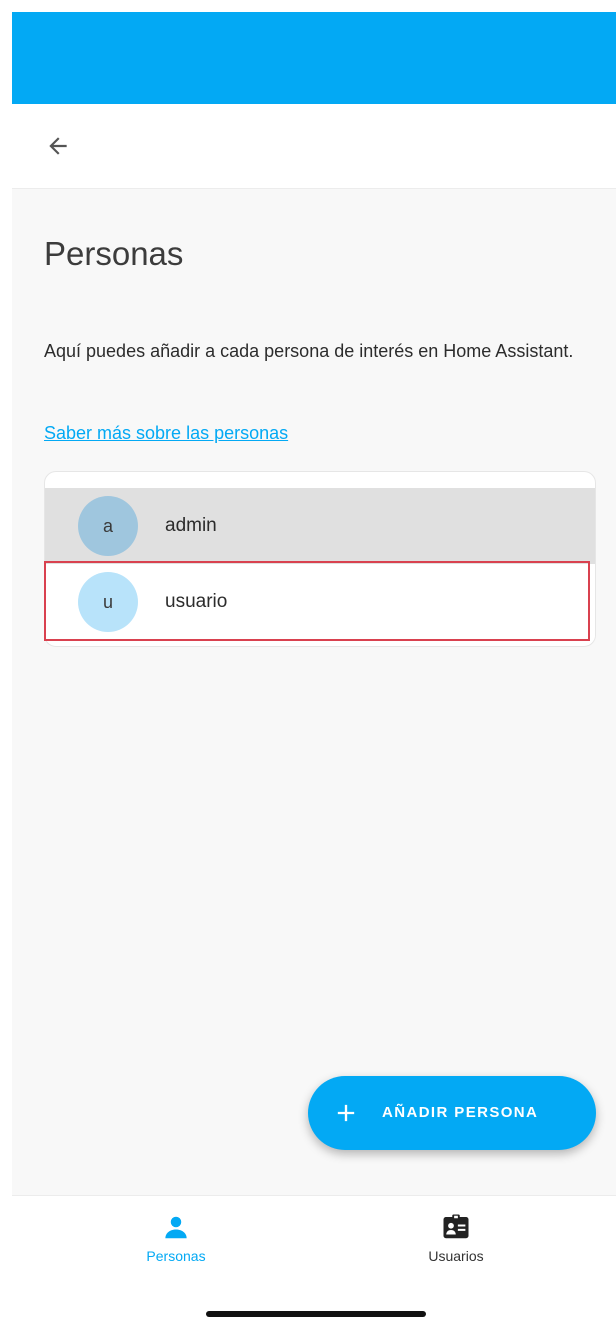 This screenshot has height=1317, width=616. What do you see at coordinates (166, 433) in the screenshot?
I see `learn-more-link: Saber más sobre las personas` at bounding box center [166, 433].